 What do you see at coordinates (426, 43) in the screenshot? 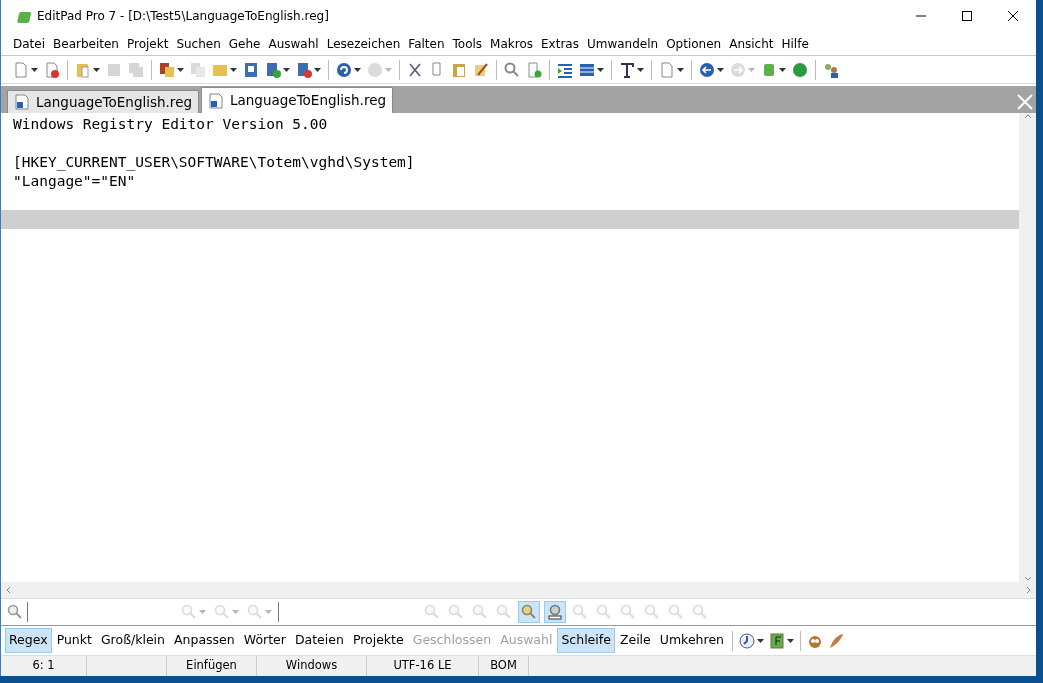
I see `menu-item: Falten` at bounding box center [426, 43].